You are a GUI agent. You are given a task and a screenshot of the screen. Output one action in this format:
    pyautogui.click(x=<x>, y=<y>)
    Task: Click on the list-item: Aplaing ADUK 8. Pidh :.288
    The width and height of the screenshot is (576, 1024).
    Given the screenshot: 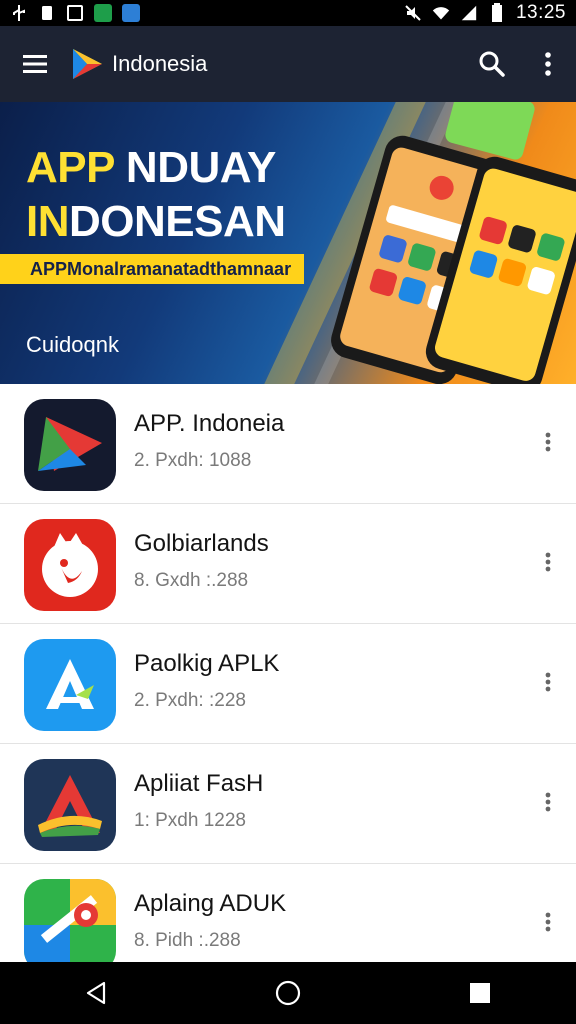 What is the action you would take?
    pyautogui.click(x=288, y=913)
    